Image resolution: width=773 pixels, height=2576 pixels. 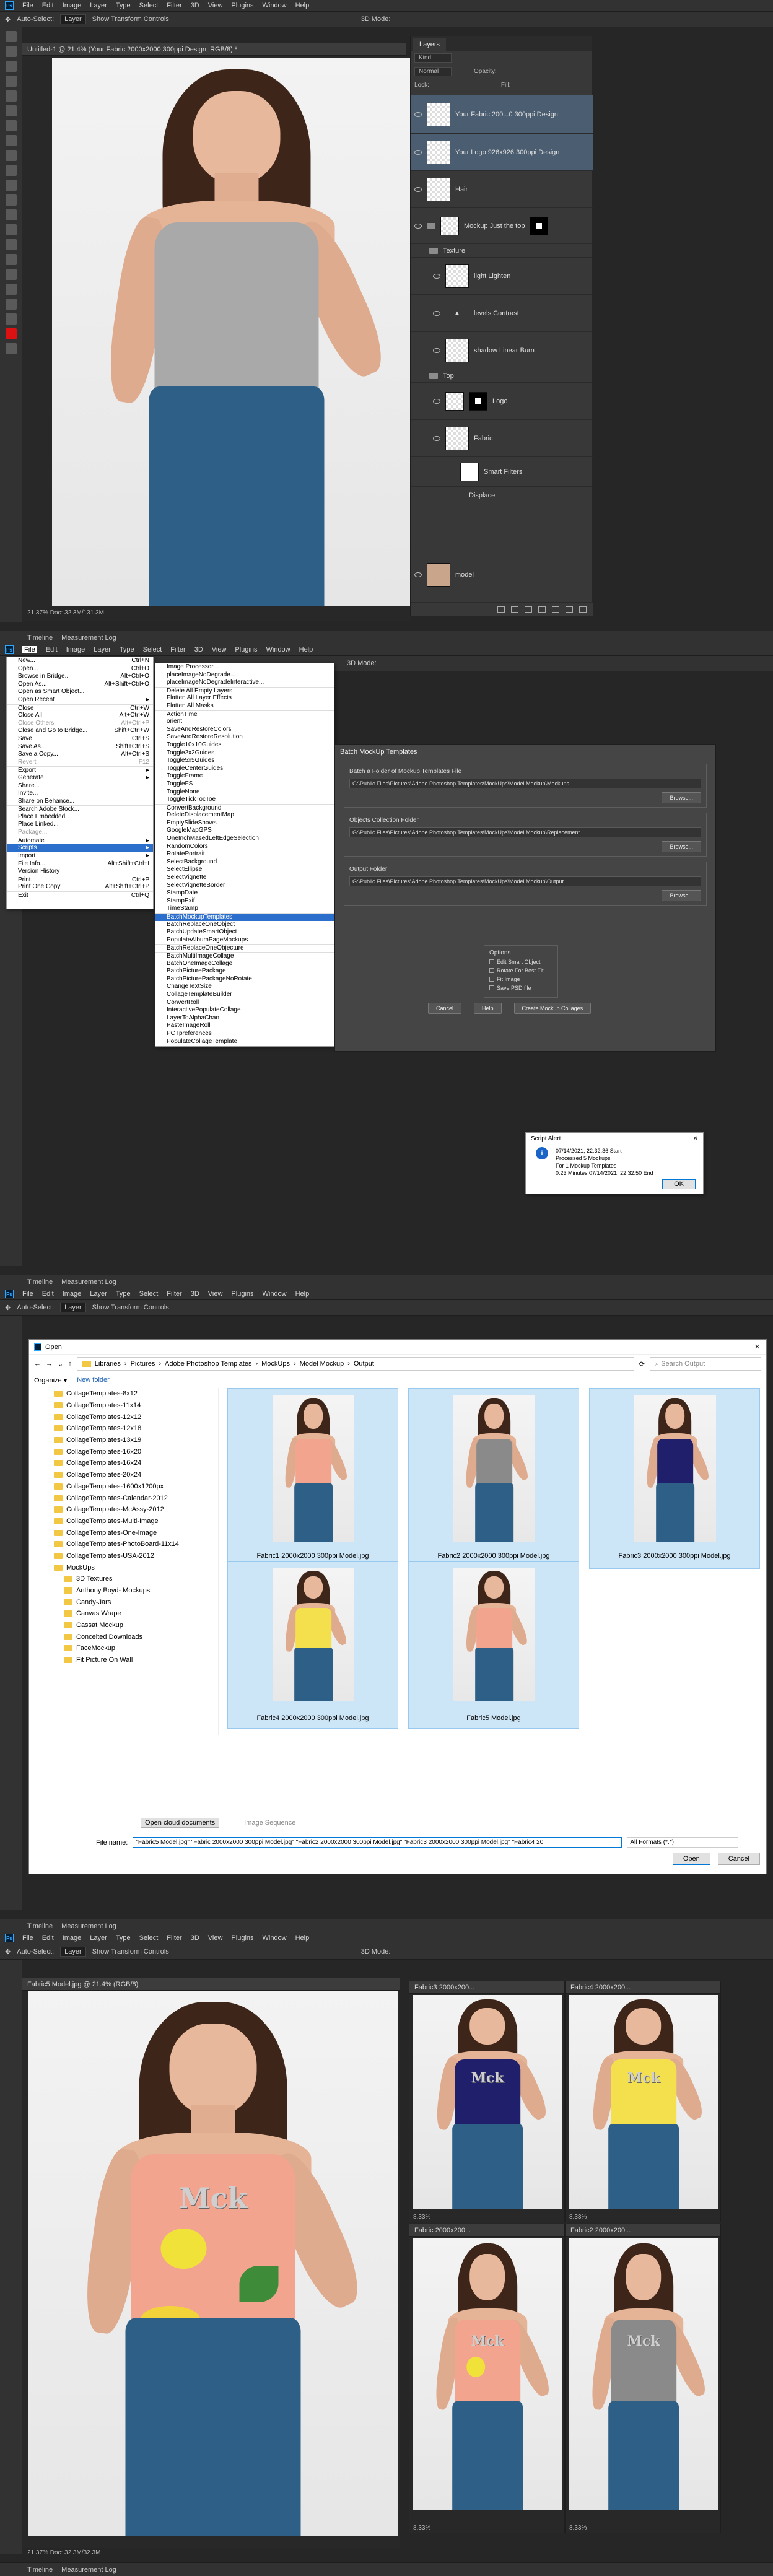 What do you see at coordinates (245, 886) in the screenshot?
I see `script-menu-item: SelectVignetteBorder` at bounding box center [245, 886].